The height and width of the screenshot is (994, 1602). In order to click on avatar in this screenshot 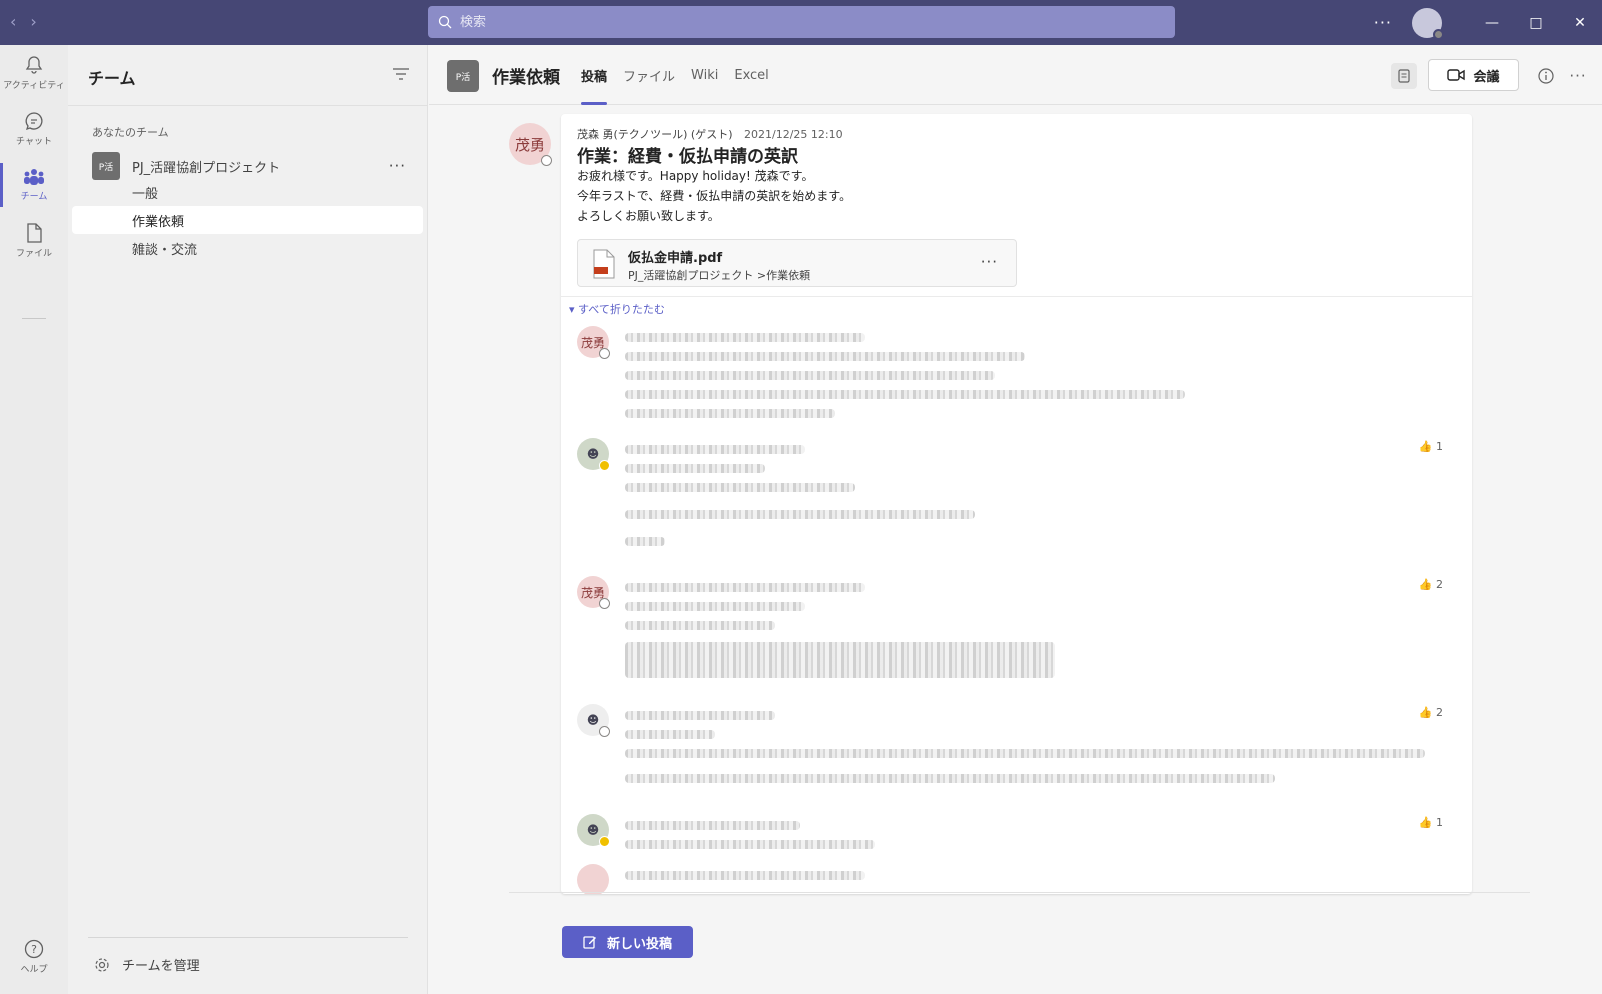, I will do `click(593, 879)`.